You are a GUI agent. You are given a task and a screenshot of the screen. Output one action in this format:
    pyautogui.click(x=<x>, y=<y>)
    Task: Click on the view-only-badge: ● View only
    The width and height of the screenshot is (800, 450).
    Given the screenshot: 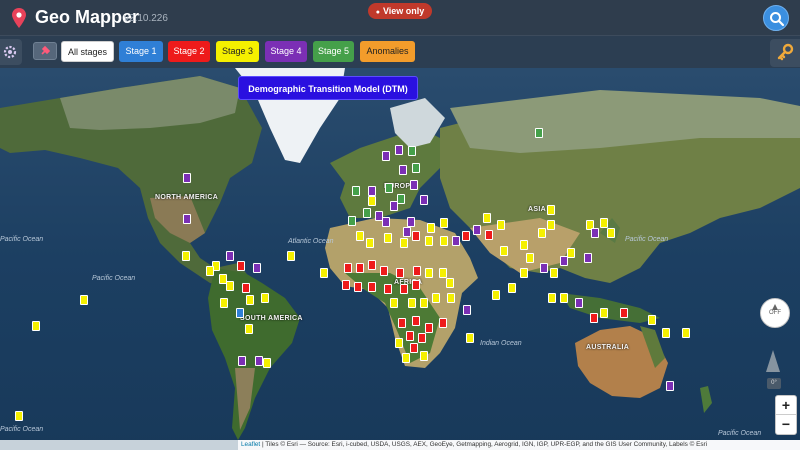 What is the action you would take?
    pyautogui.click(x=400, y=11)
    